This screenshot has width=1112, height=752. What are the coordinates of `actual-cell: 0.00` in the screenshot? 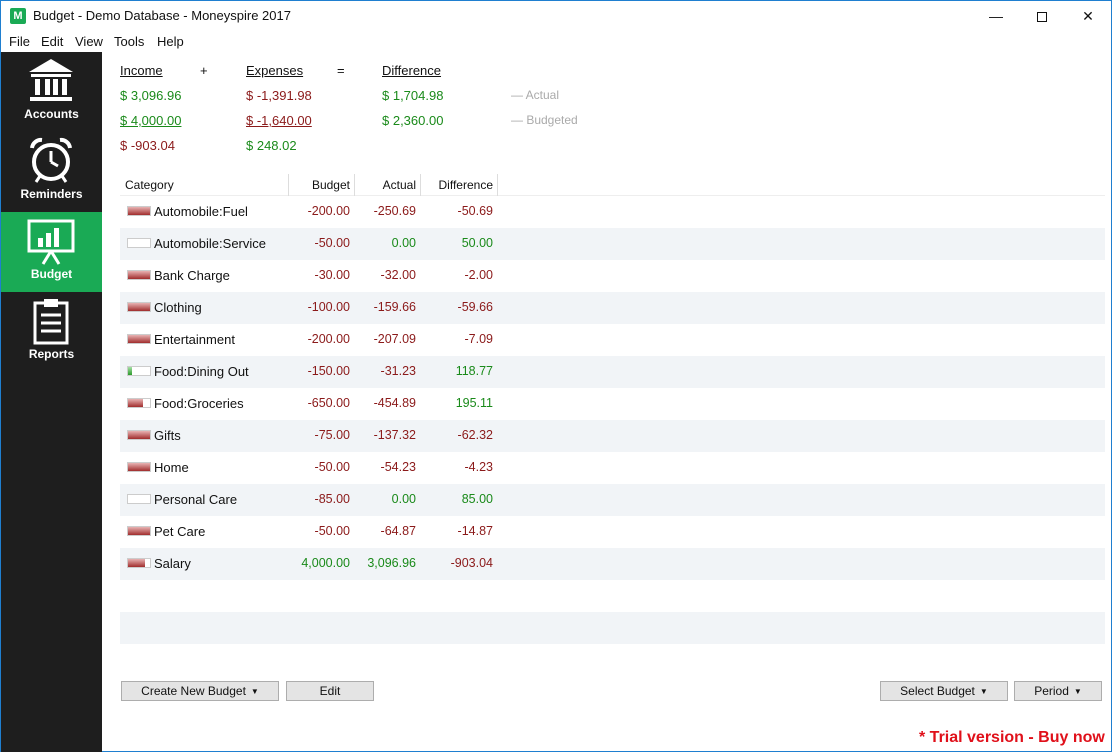 It's located at (403, 243).